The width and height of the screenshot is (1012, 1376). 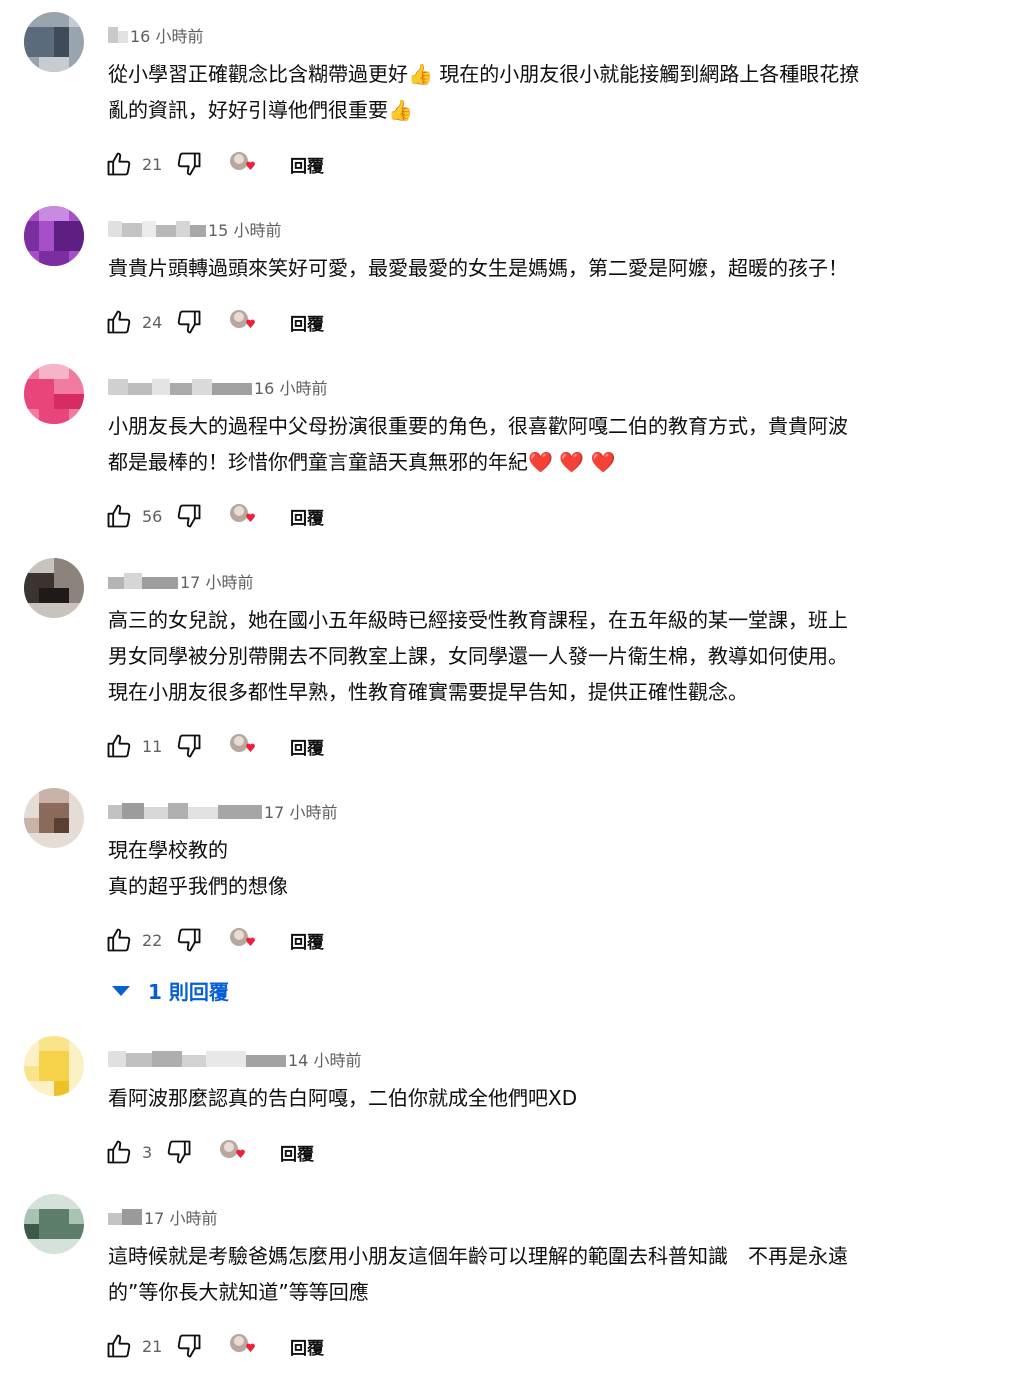 What do you see at coordinates (260, 110) in the screenshot?
I see `comment-line: 亂的資訊，好好引導他們很重要👍` at bounding box center [260, 110].